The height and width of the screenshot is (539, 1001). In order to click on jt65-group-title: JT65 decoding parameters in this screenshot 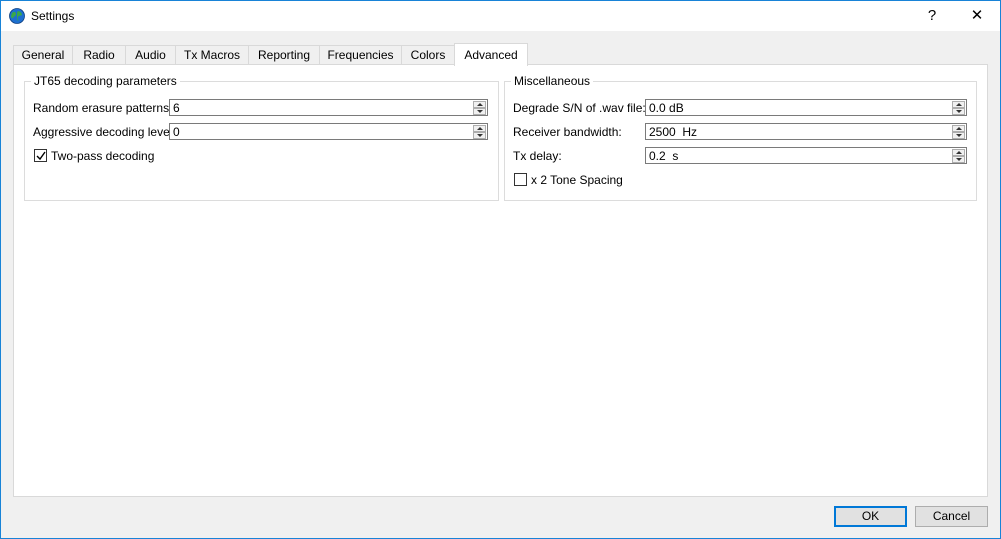, I will do `click(105, 81)`.